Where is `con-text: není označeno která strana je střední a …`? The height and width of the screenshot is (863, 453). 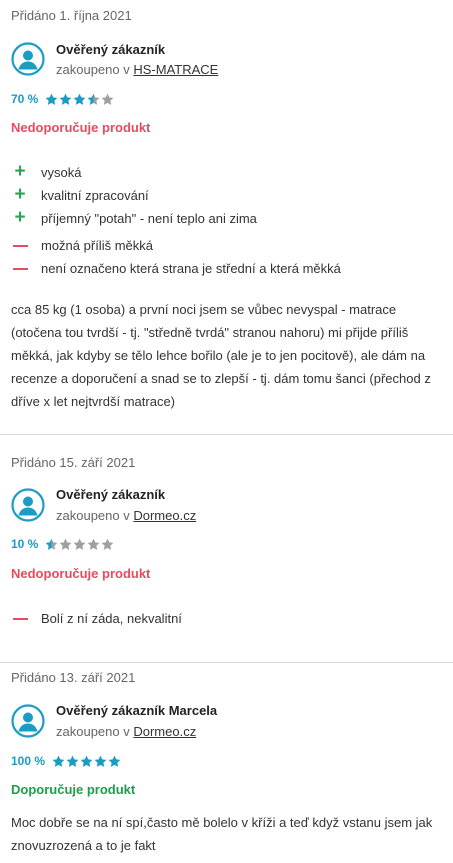
con-text: není označeno která strana je střední a … is located at coordinates (191, 268).